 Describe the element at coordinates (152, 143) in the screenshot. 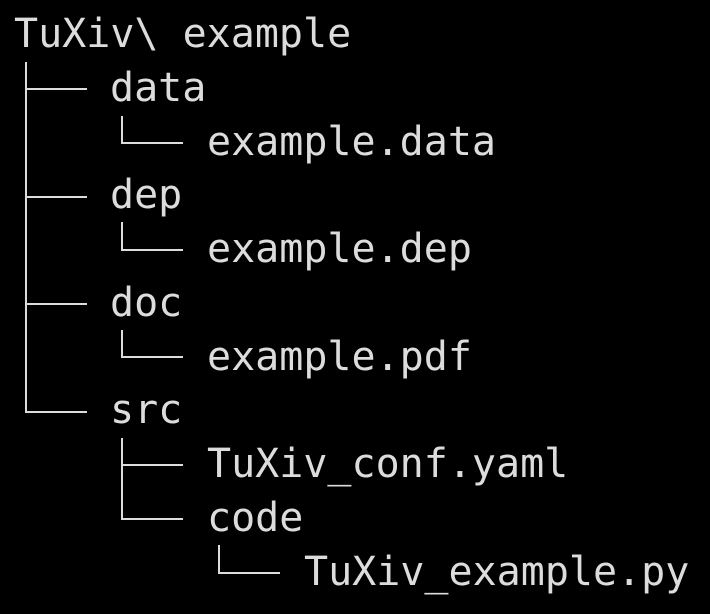

I see `branch-example-data` at that location.